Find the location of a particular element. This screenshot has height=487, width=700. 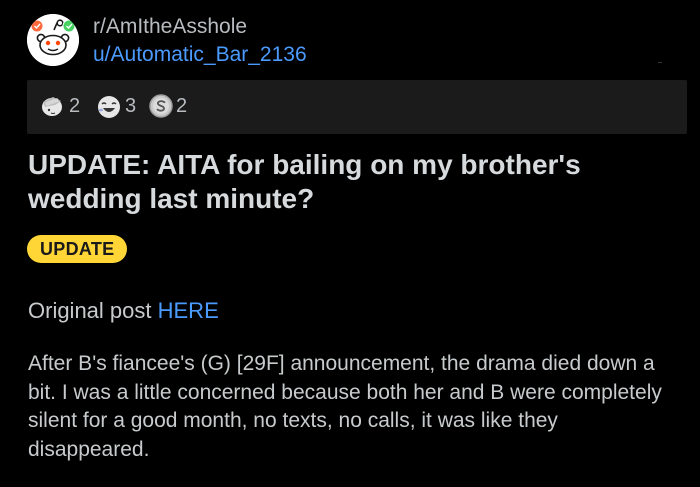

post-flair: UPDATE is located at coordinates (77, 249).